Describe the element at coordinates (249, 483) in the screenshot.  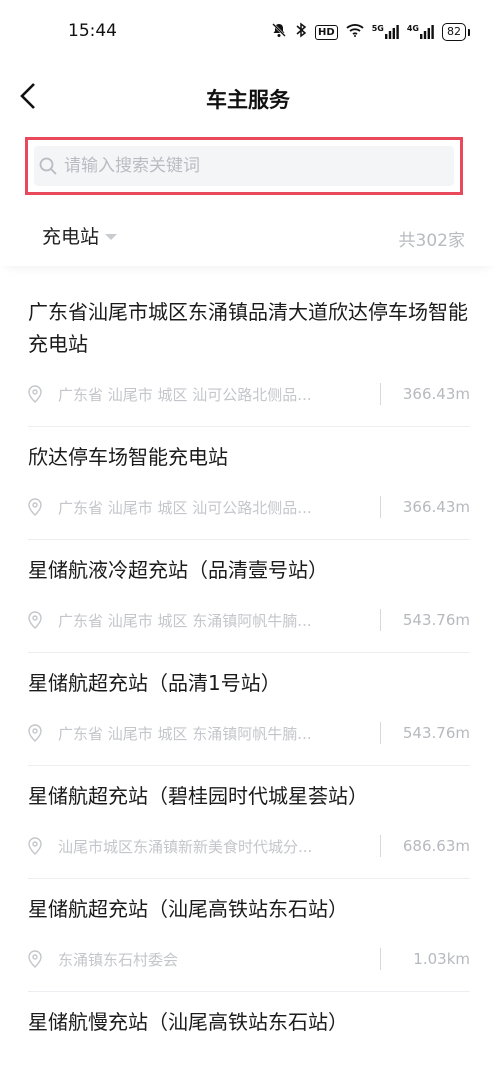
I see `list-item: 欣达停车场智能充电站 广东省 汕尾市 城区 汕可公路北侧品... 366.43m` at that location.